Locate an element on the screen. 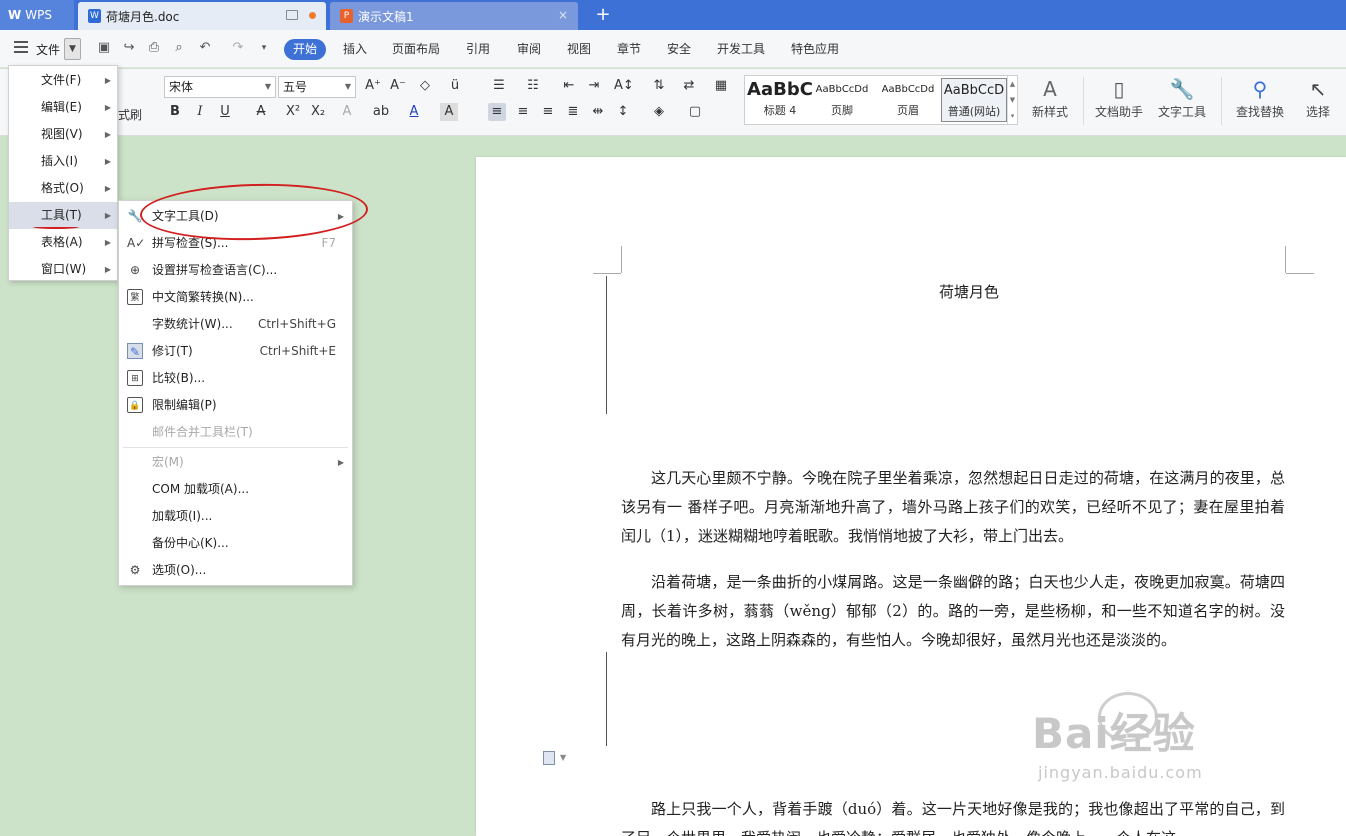 This screenshot has height=836, width=1346. sort-icon: ⇅ is located at coordinates (659, 86).